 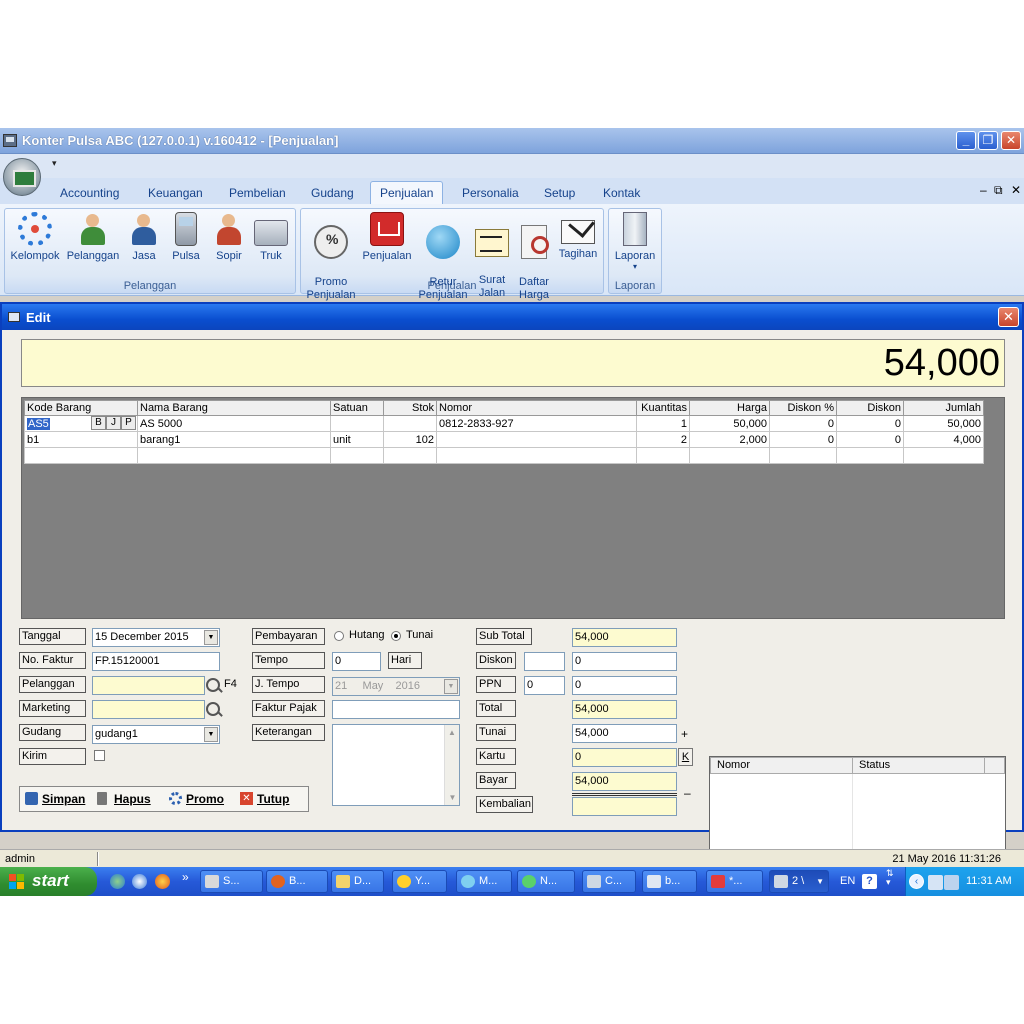 I want to click on marketing-input, so click(x=148, y=709).